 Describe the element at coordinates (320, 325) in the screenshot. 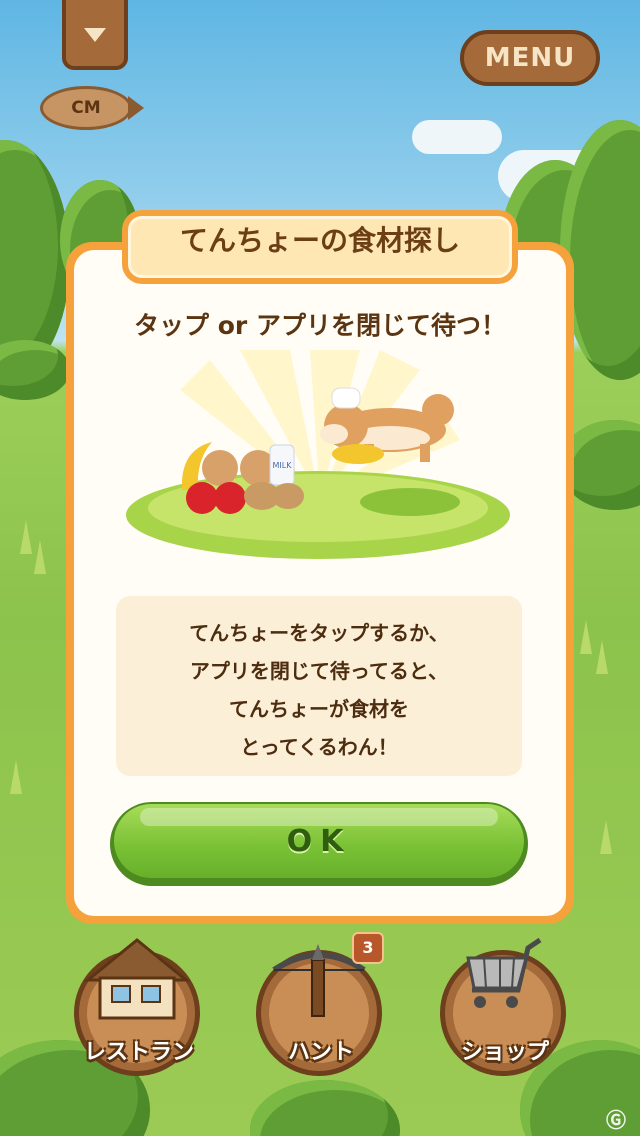

I see `dialog-subtitle: タップ or アプリを閉じて待つ！` at that location.